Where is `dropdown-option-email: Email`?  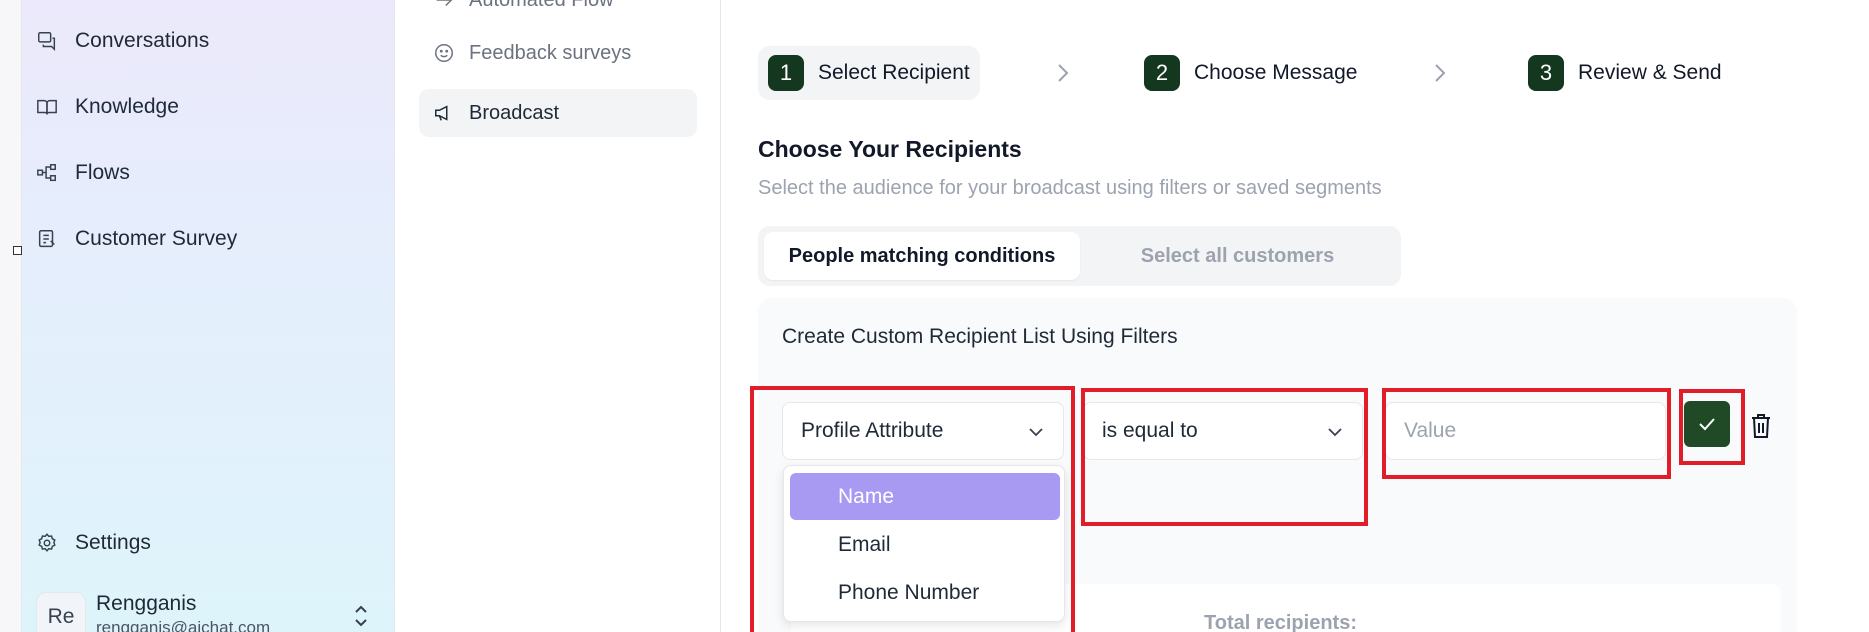 dropdown-option-email: Email is located at coordinates (925, 544).